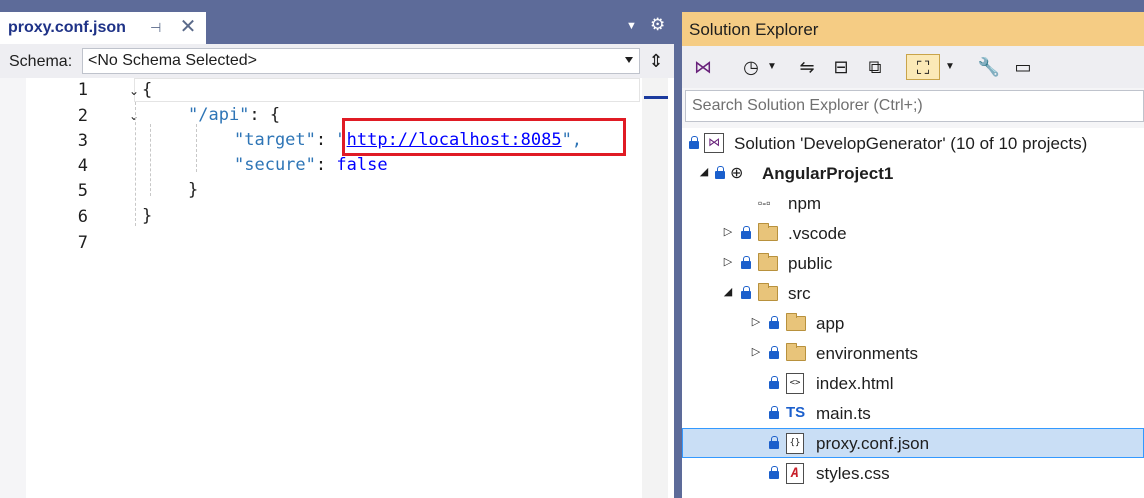 This screenshot has width=1144, height=498. I want to click on view-dropdown-icon: ▼, so click(950, 67).